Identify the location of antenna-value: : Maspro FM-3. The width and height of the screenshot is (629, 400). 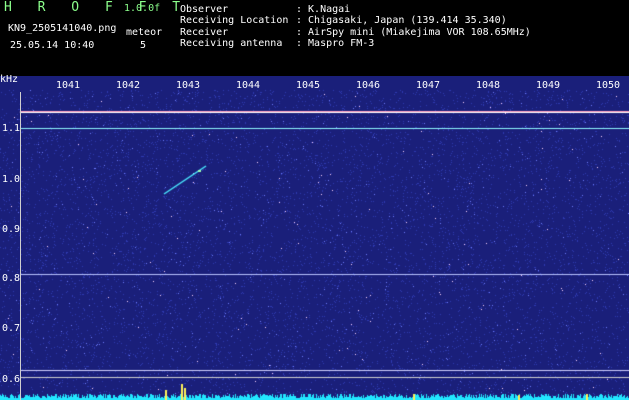
(335, 43).